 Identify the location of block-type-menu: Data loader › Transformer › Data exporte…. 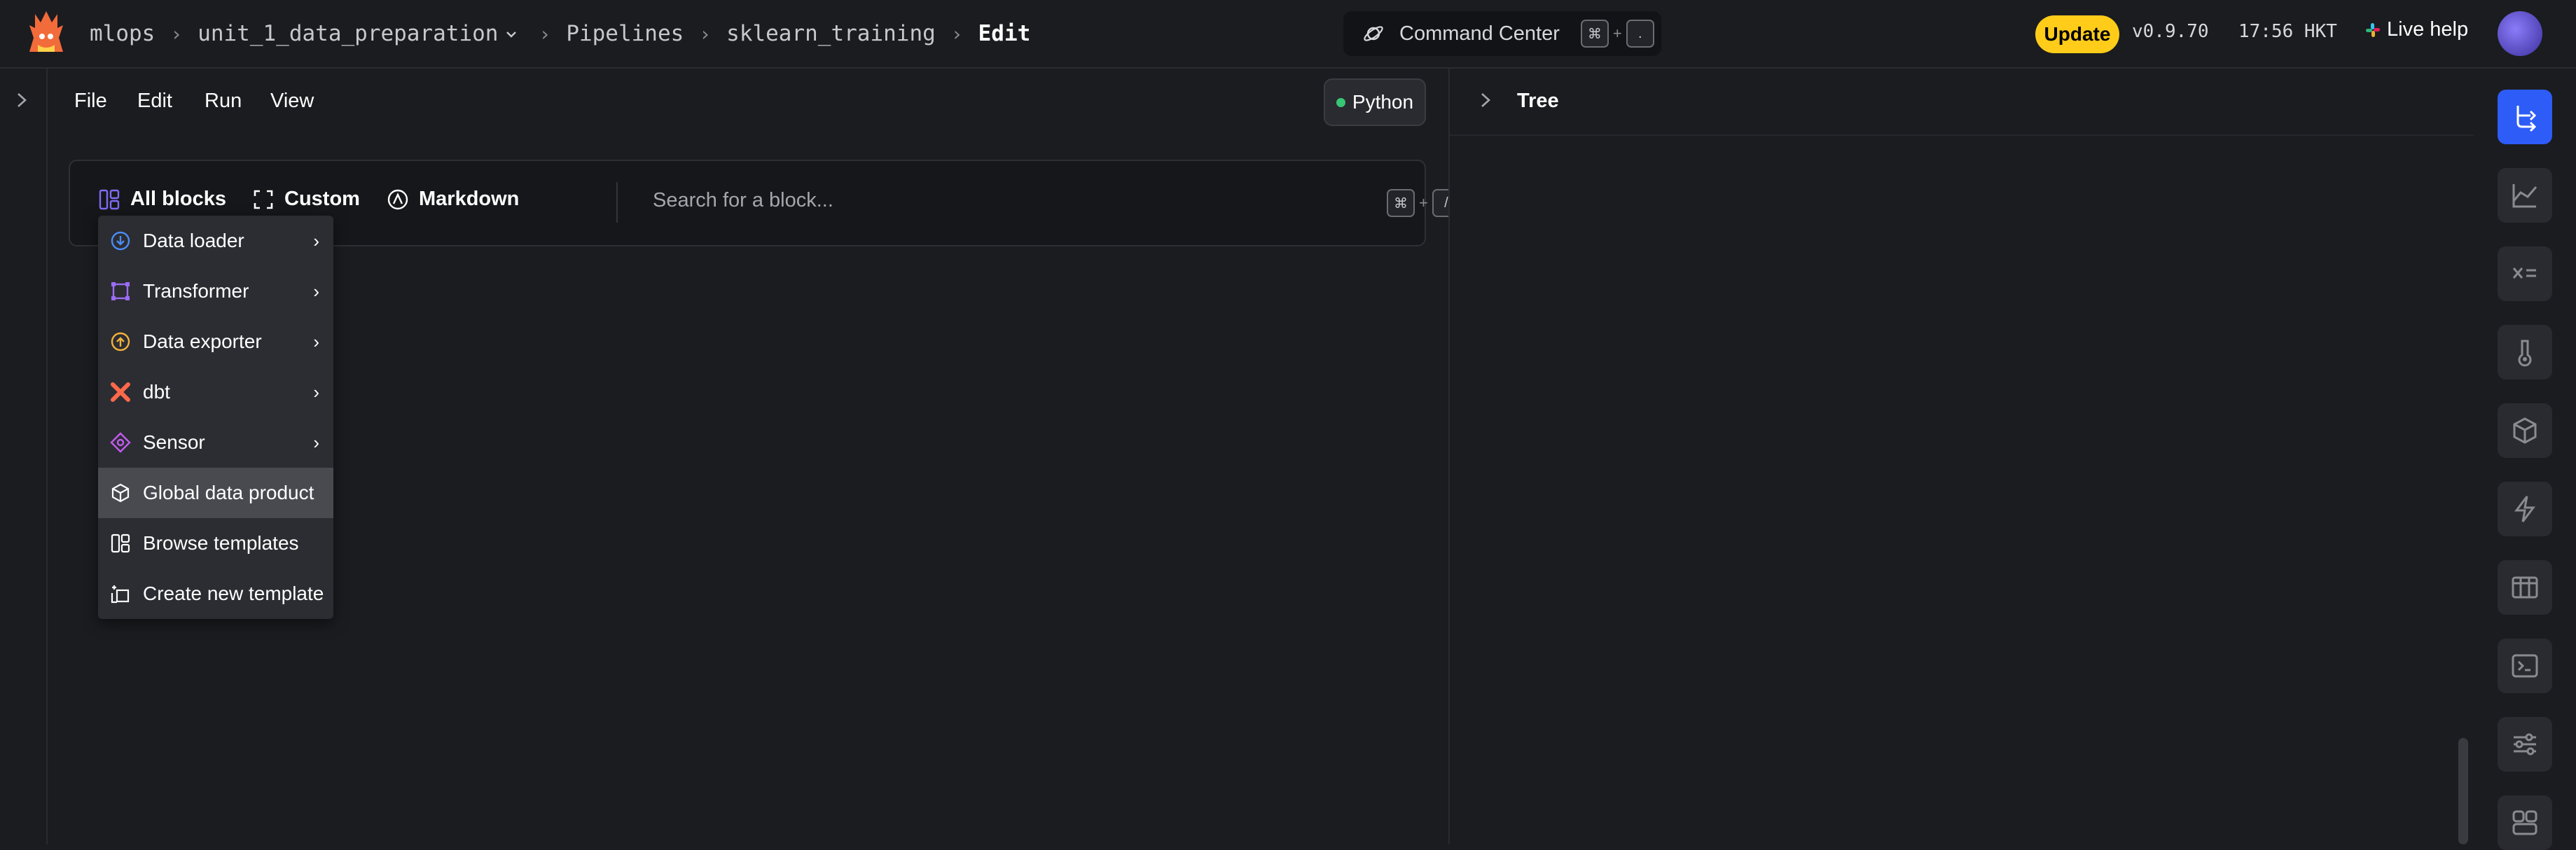
(216, 417).